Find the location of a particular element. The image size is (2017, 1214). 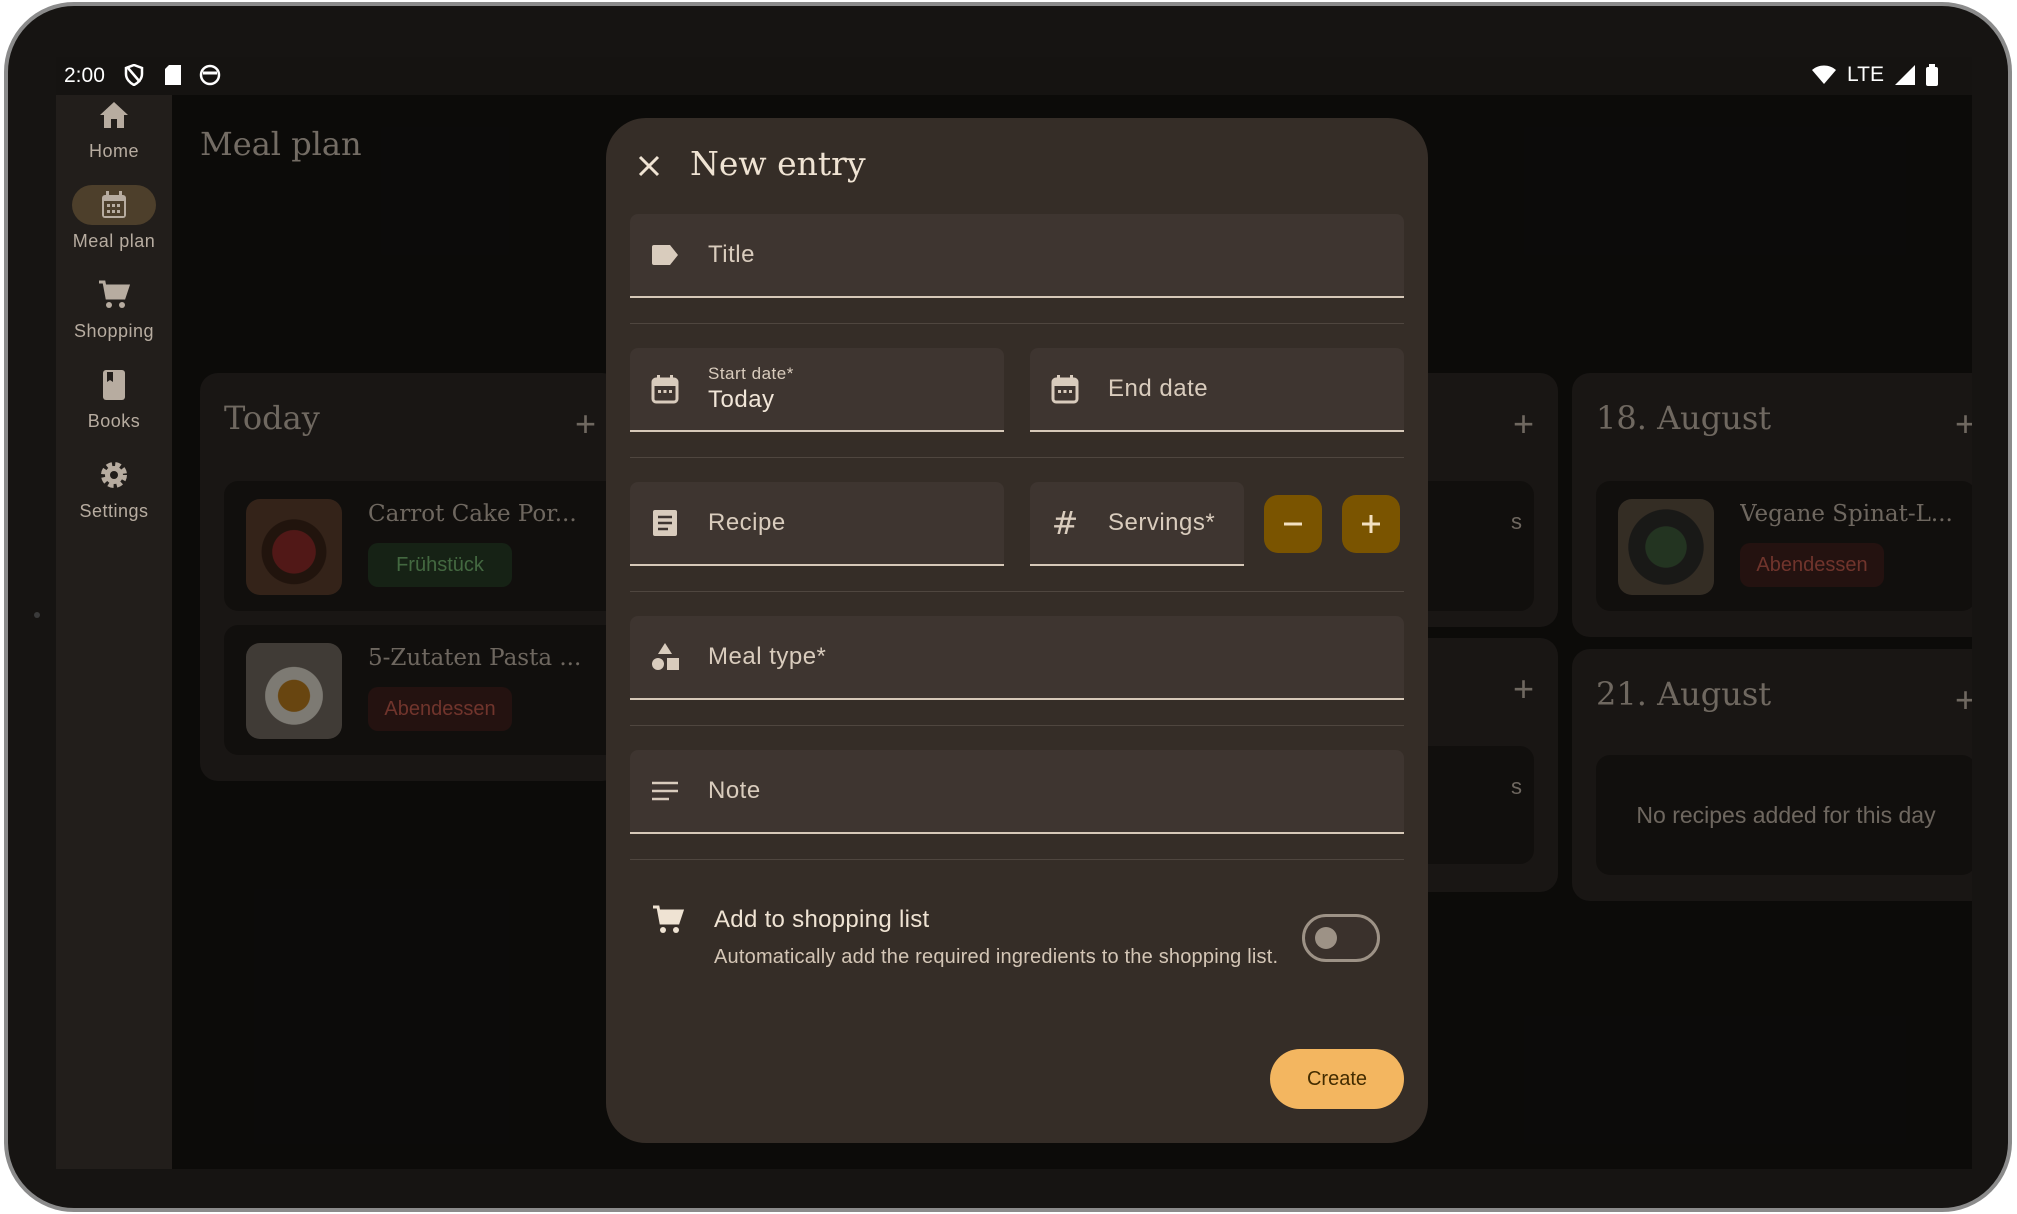

note-label: Note is located at coordinates (734, 790).